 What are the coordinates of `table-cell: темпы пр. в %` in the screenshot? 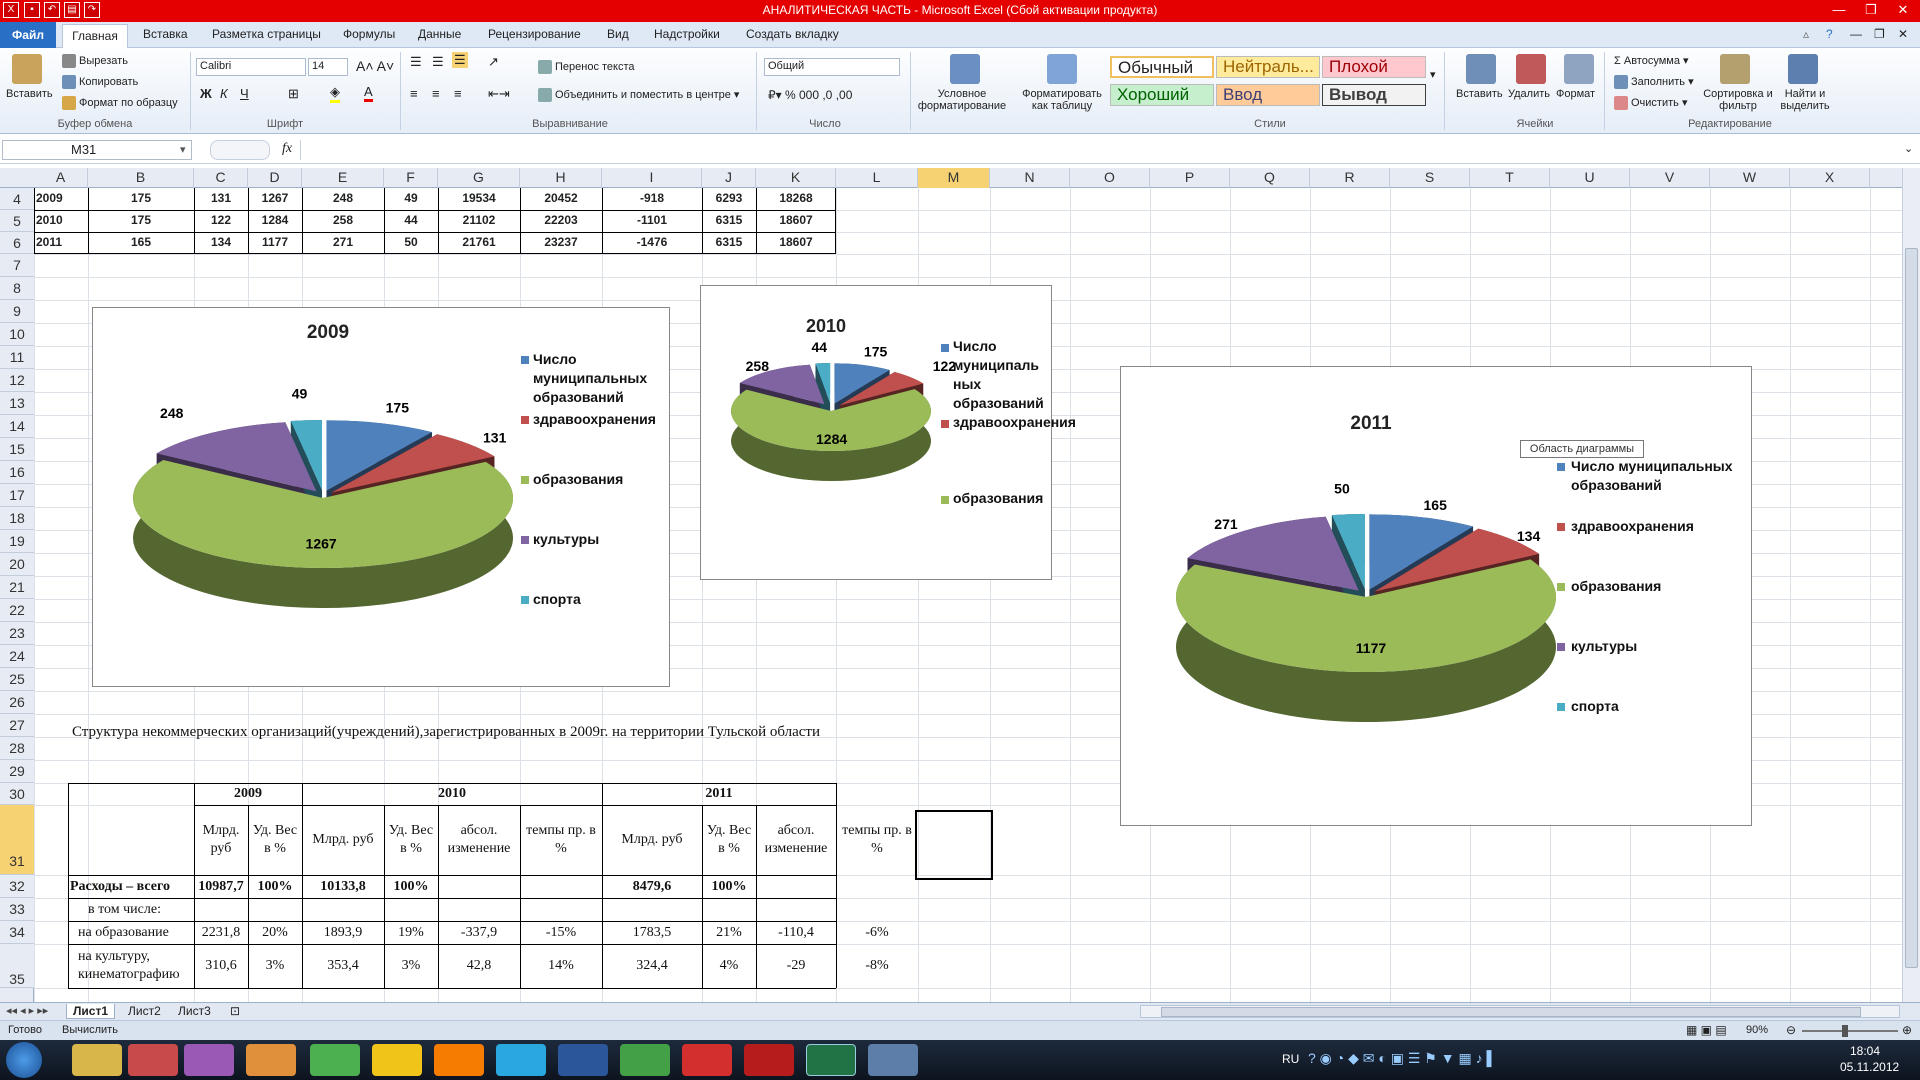 It's located at (877, 840).